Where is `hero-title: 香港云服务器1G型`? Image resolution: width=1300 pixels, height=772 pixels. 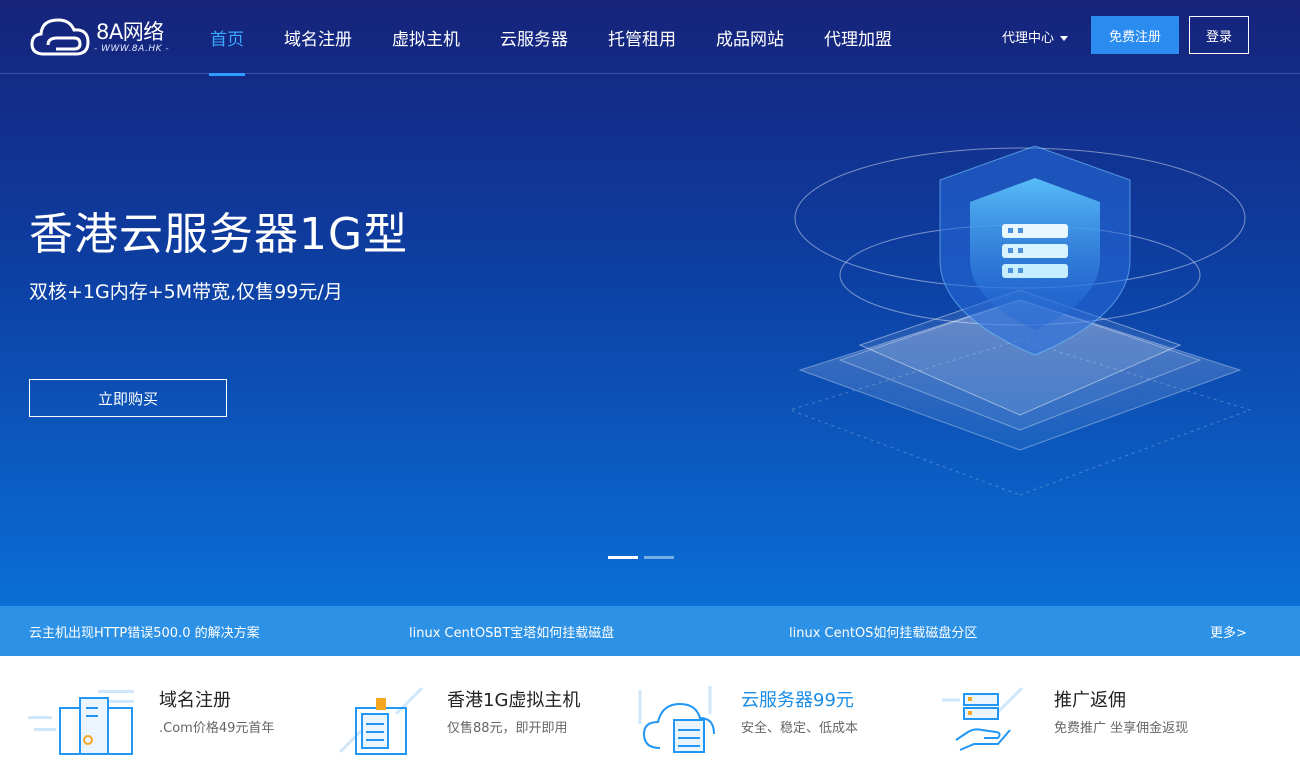
hero-title: 香港云服务器1G型 is located at coordinates (219, 234).